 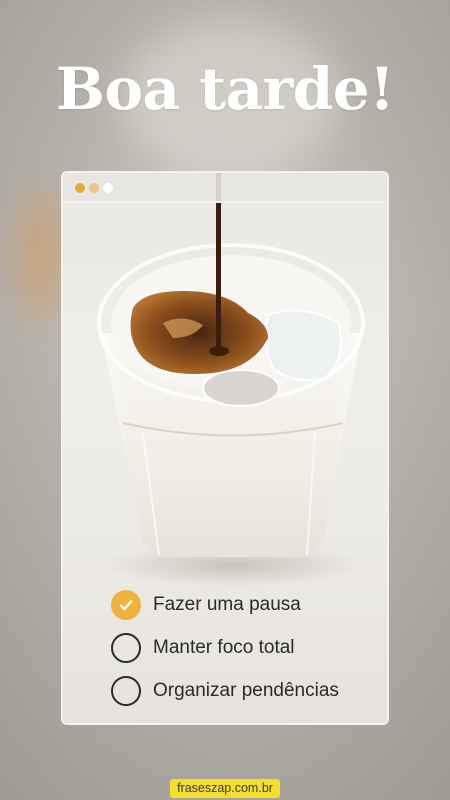 What do you see at coordinates (41, 255) in the screenshot?
I see `background-orange-blur` at bounding box center [41, 255].